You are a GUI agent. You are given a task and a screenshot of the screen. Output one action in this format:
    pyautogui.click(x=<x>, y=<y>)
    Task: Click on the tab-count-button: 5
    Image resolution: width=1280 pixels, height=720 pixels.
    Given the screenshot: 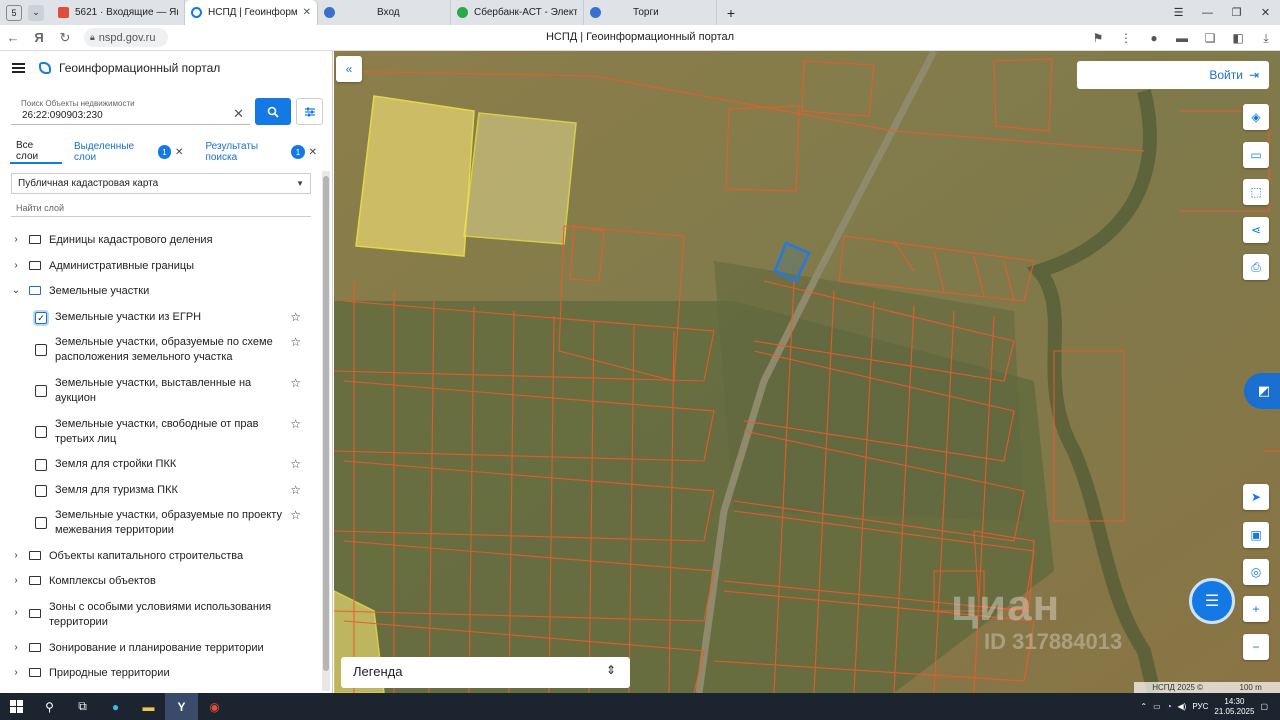 What is the action you would take?
    pyautogui.click(x=14, y=12)
    